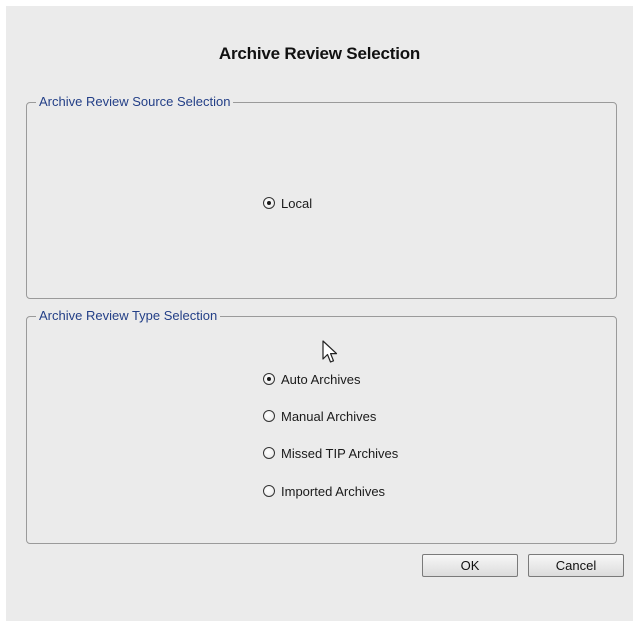 The image size is (639, 627). I want to click on radio-option-manual-archives: Manual Archives, so click(319, 416).